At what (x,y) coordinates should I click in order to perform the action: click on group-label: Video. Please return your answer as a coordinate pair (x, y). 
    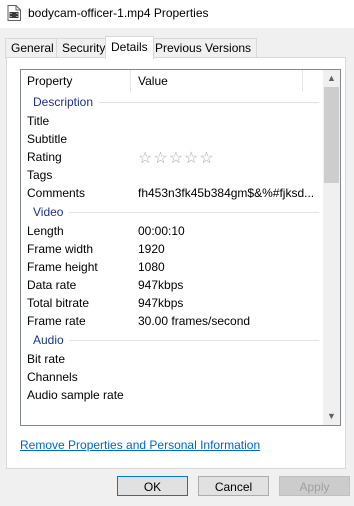
    Looking at the image, I should click on (51, 212).